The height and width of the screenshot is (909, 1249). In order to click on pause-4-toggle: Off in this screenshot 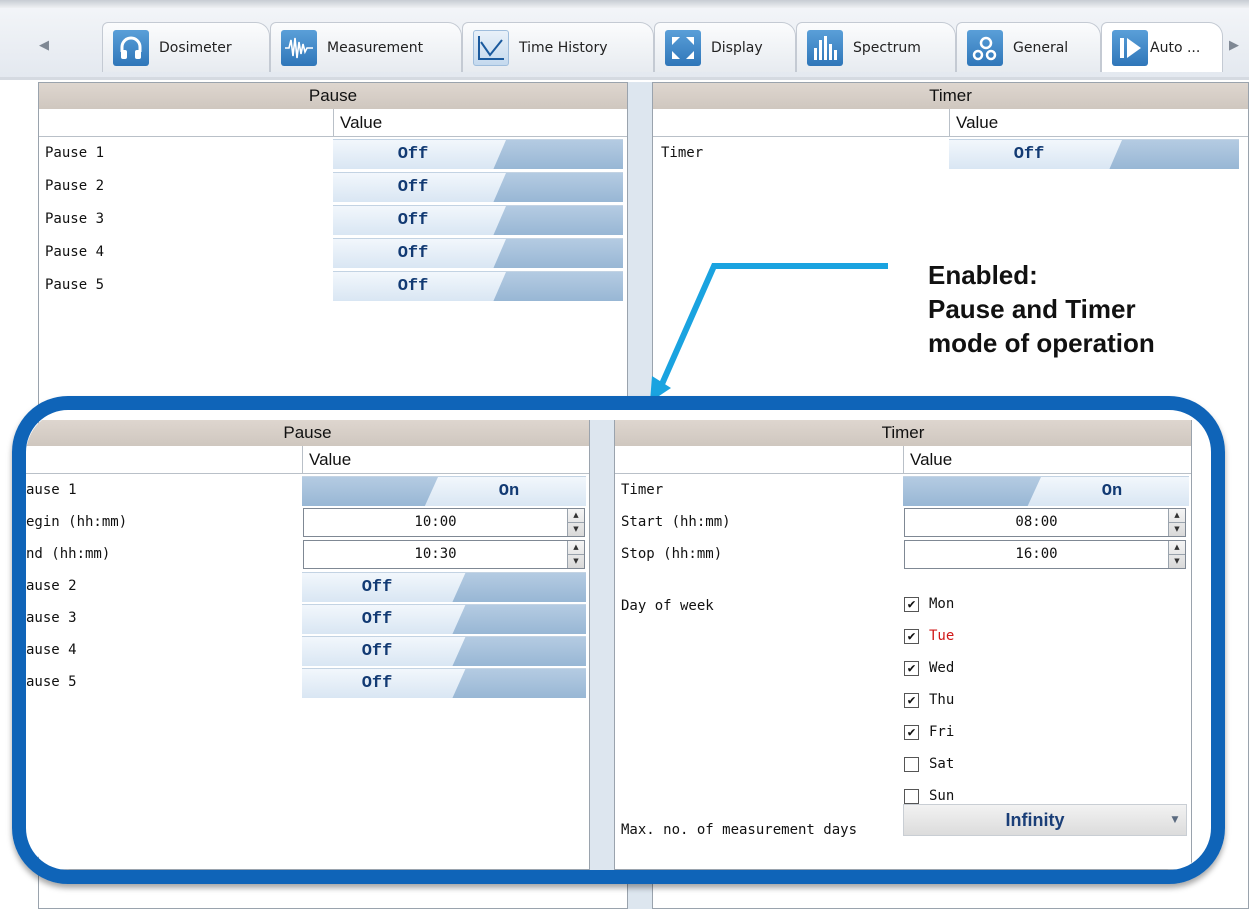, I will do `click(444, 651)`.